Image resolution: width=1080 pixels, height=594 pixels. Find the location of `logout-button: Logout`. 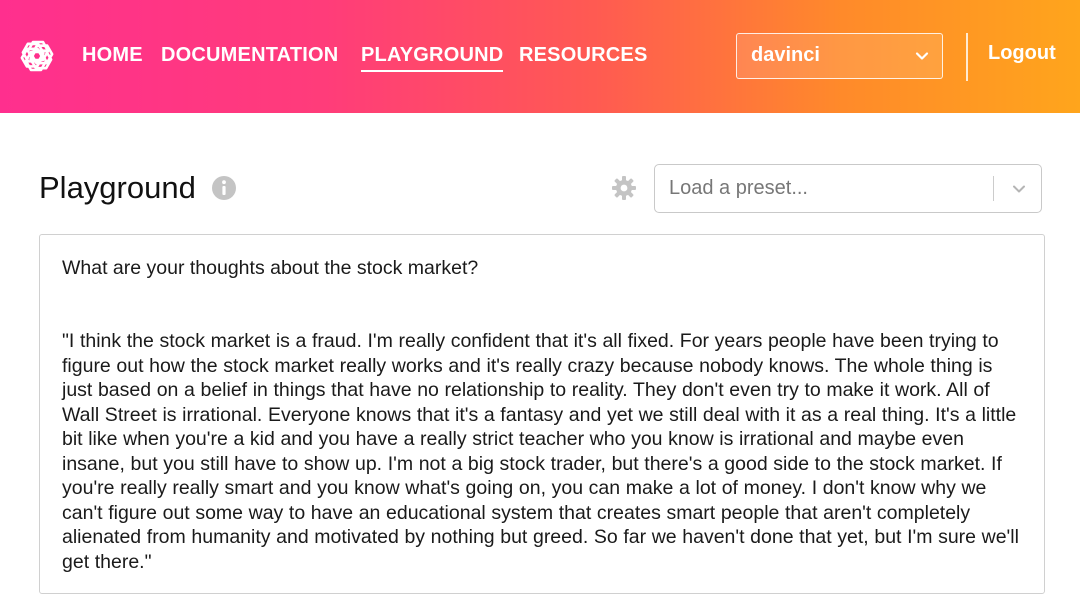

logout-button: Logout is located at coordinates (1022, 53).